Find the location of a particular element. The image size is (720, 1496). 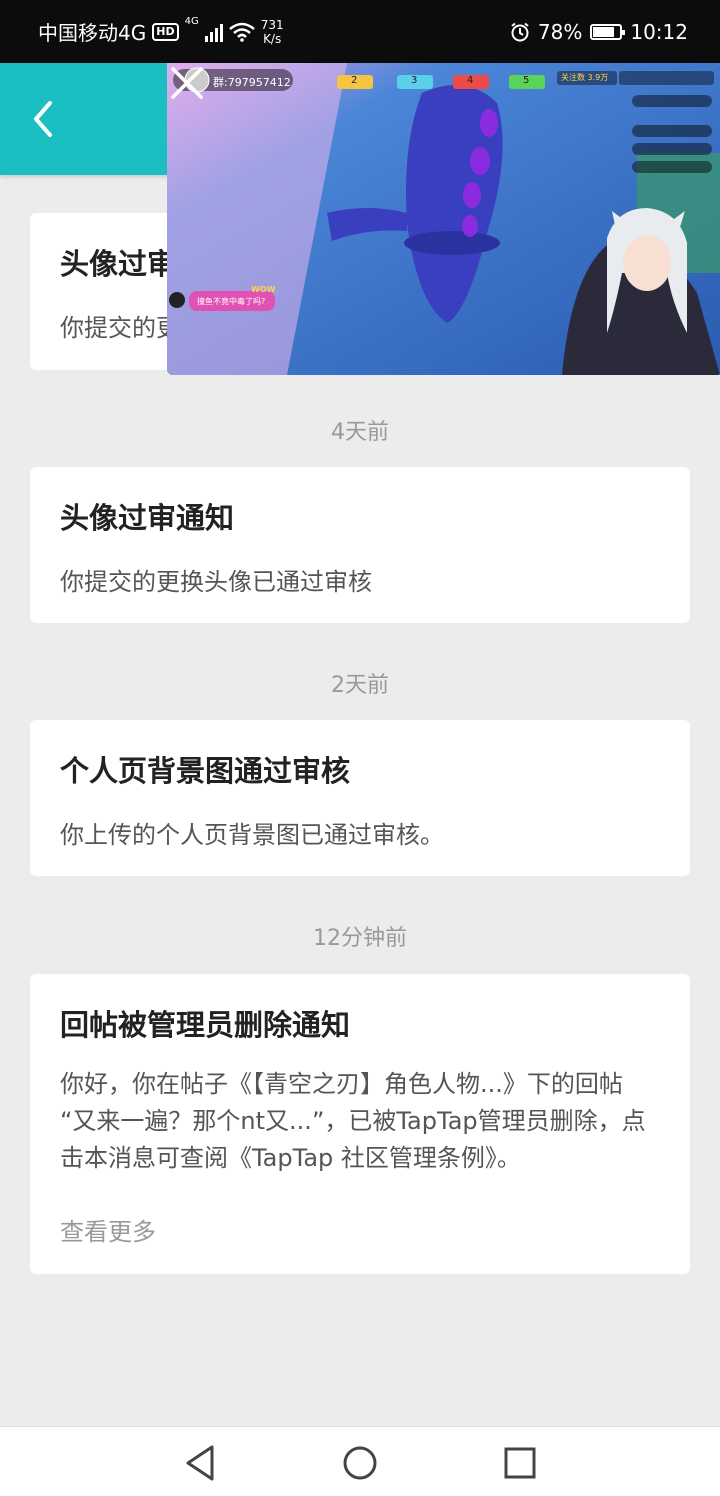

notification-title: 头像过审通知 is located at coordinates (147, 518).